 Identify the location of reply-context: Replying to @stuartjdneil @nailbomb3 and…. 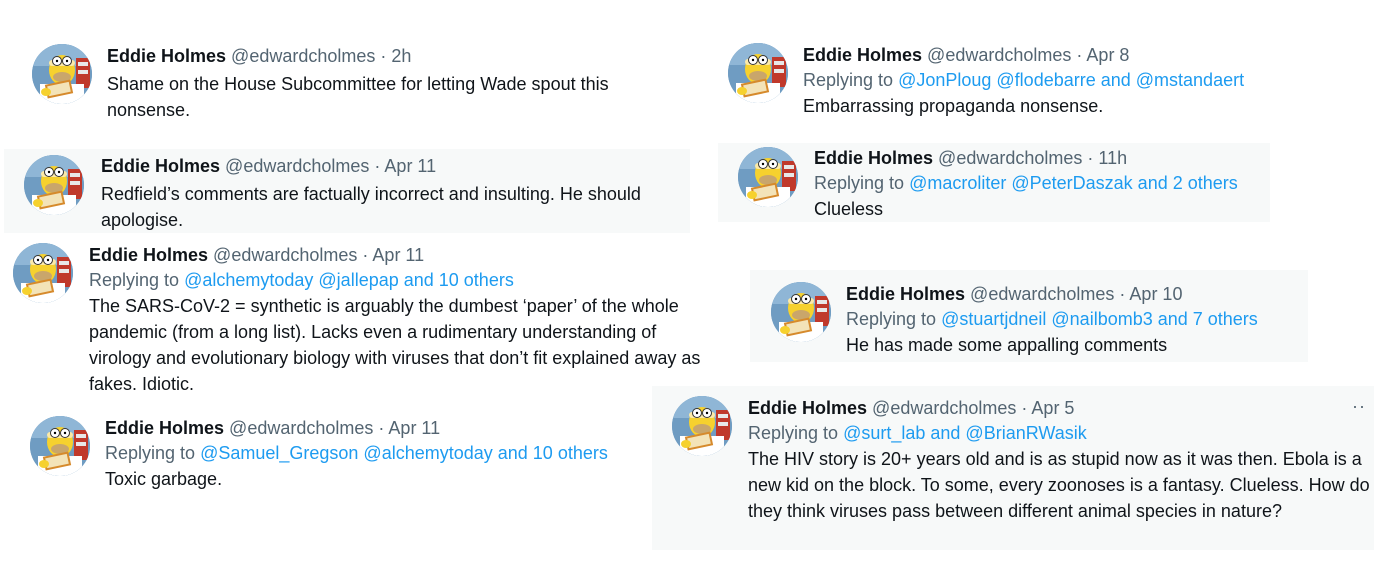
(1075, 319).